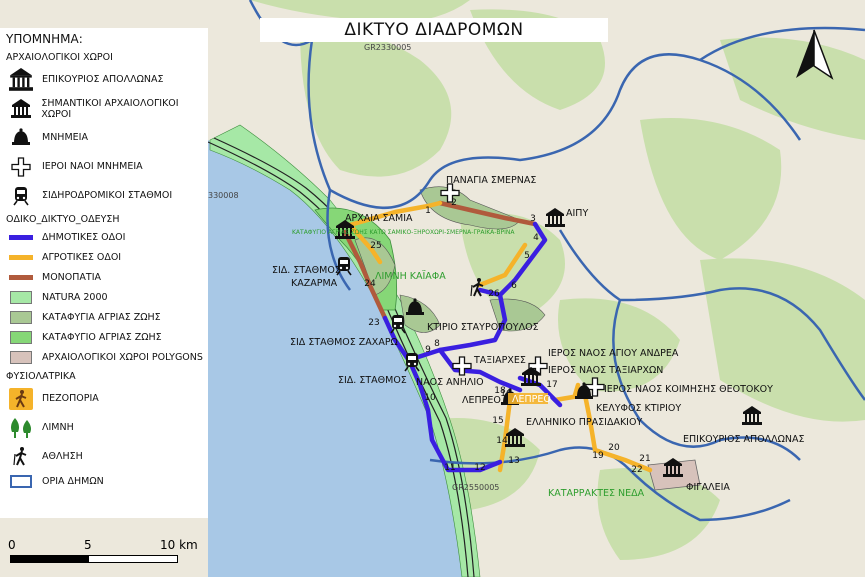 The width and height of the screenshot is (865, 577). Describe the element at coordinates (21, 166) in the screenshot. I see `cross-icon` at that location.